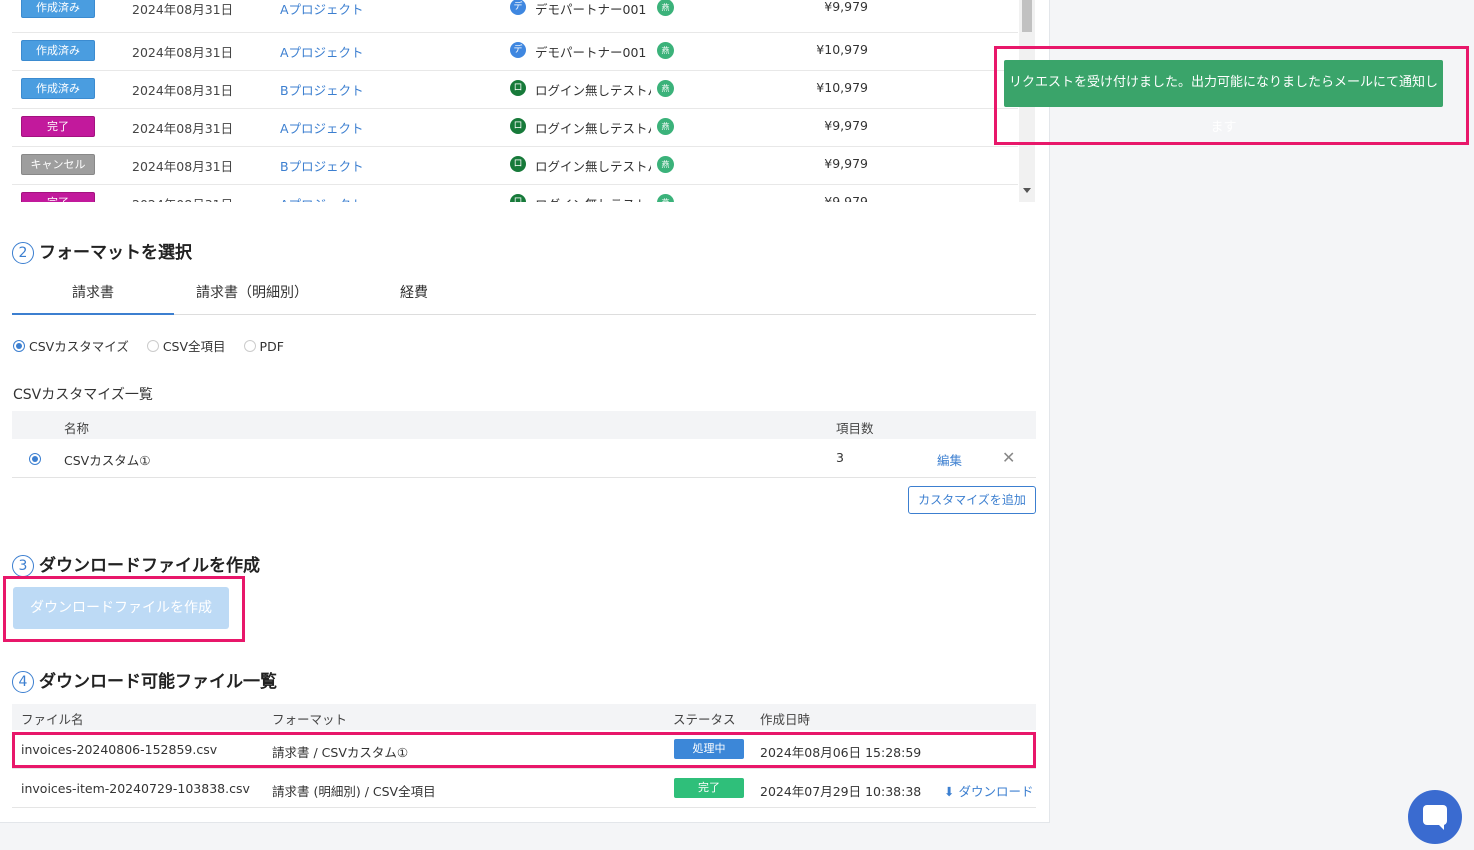  I want to click on tab-invoice-detail: 請求書（明細別）, so click(252, 294).